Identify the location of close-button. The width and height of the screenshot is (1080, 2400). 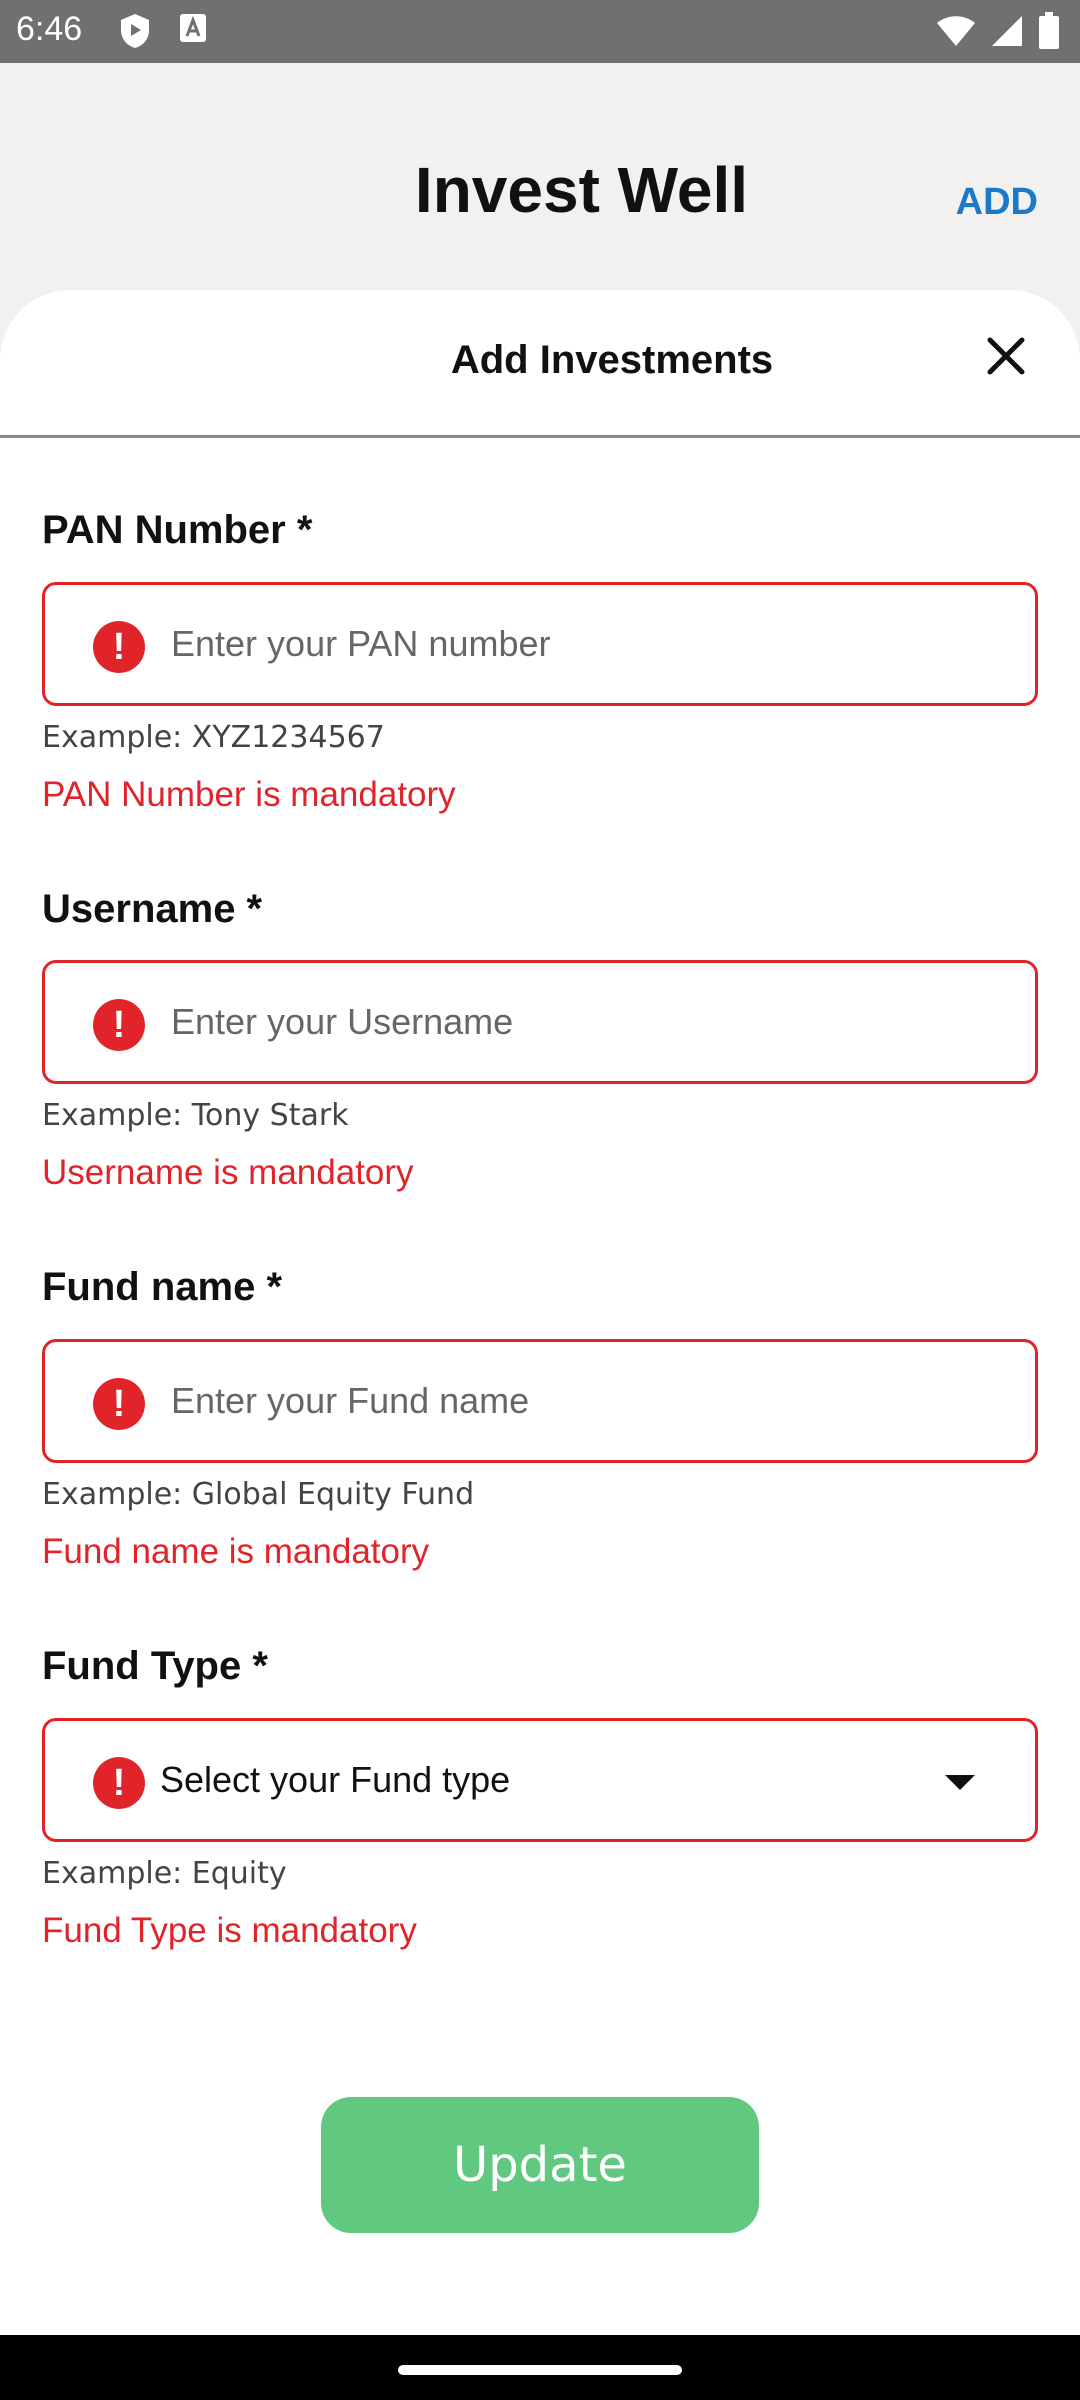
(1006, 356).